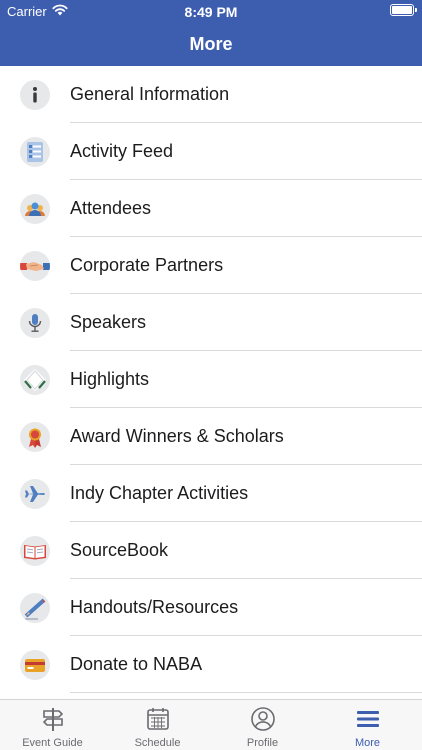 This screenshot has height=750, width=422. I want to click on menu-item-label: Activity Feed, so click(122, 151).